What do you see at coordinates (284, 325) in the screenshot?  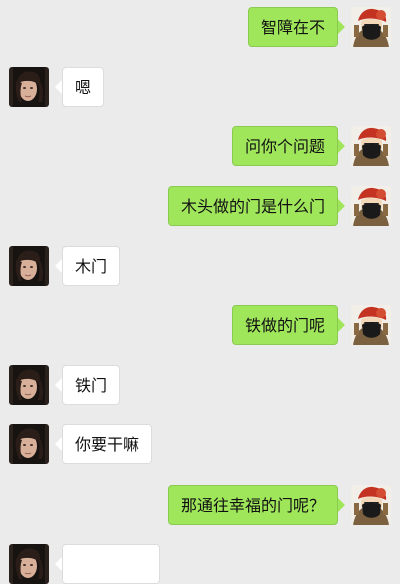 I see `message-bubble: 铁做的门呢` at bounding box center [284, 325].